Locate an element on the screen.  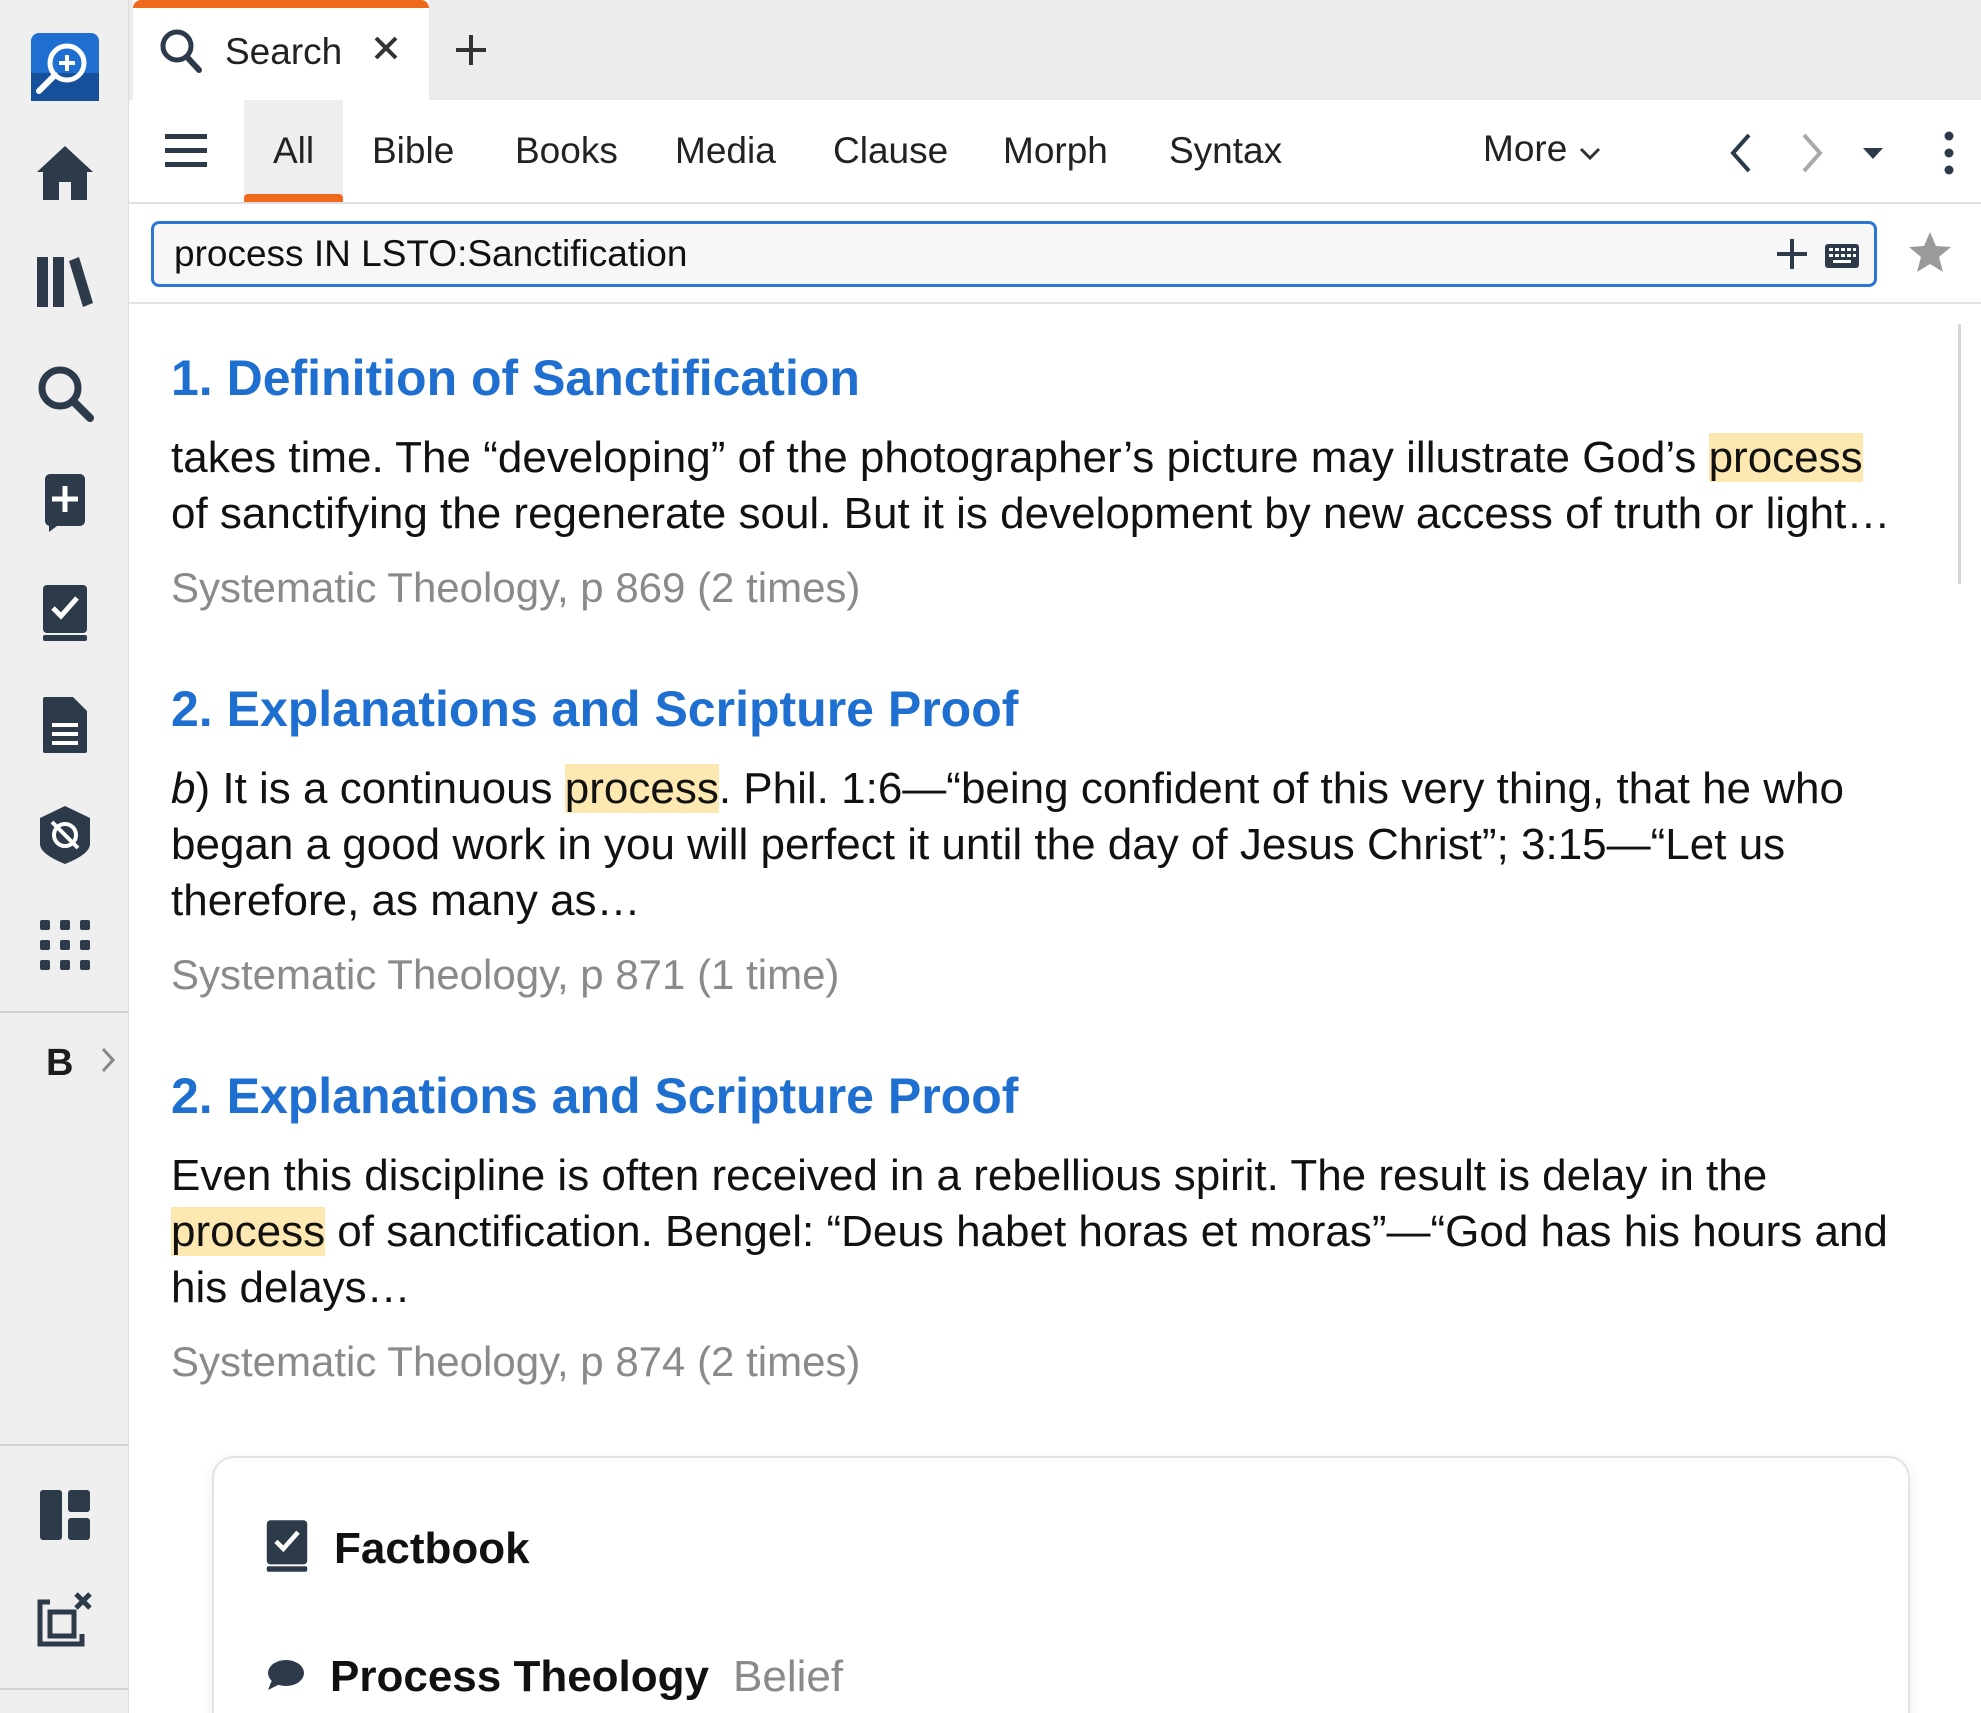
layouts-icon is located at coordinates (65, 1515).